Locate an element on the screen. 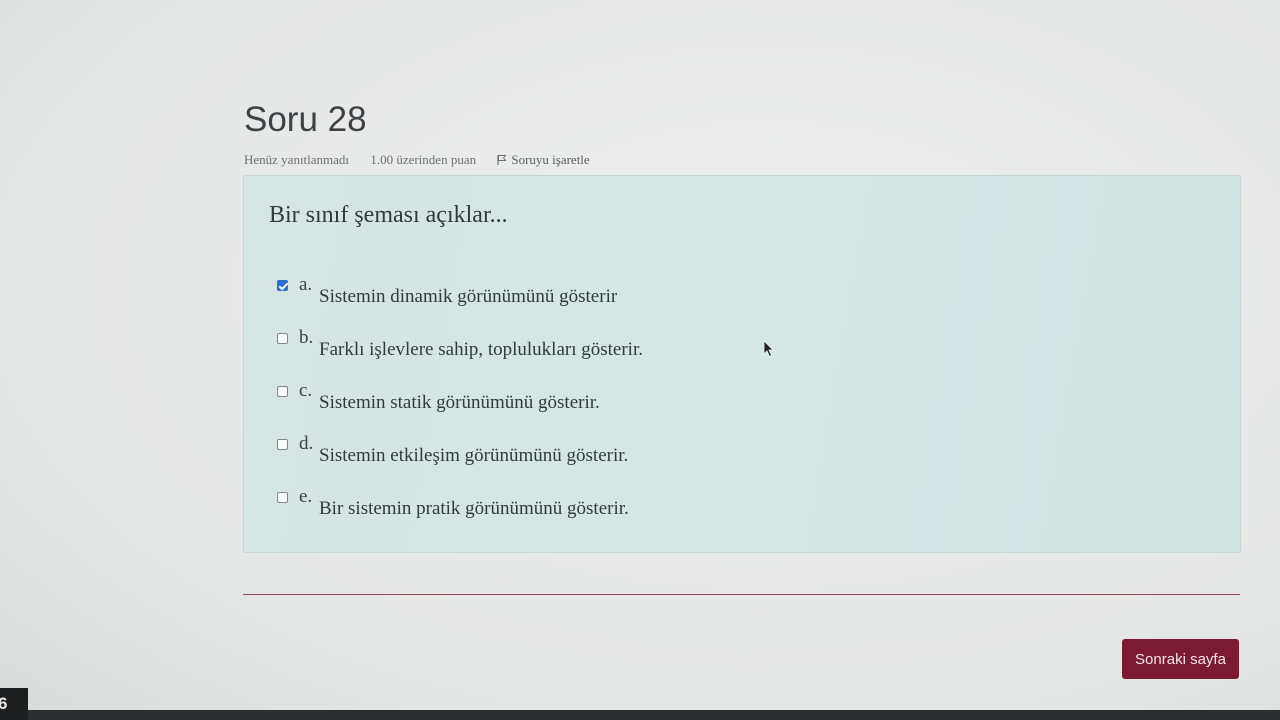 Image resolution: width=1280 pixels, height=720 pixels. divider is located at coordinates (741, 594).